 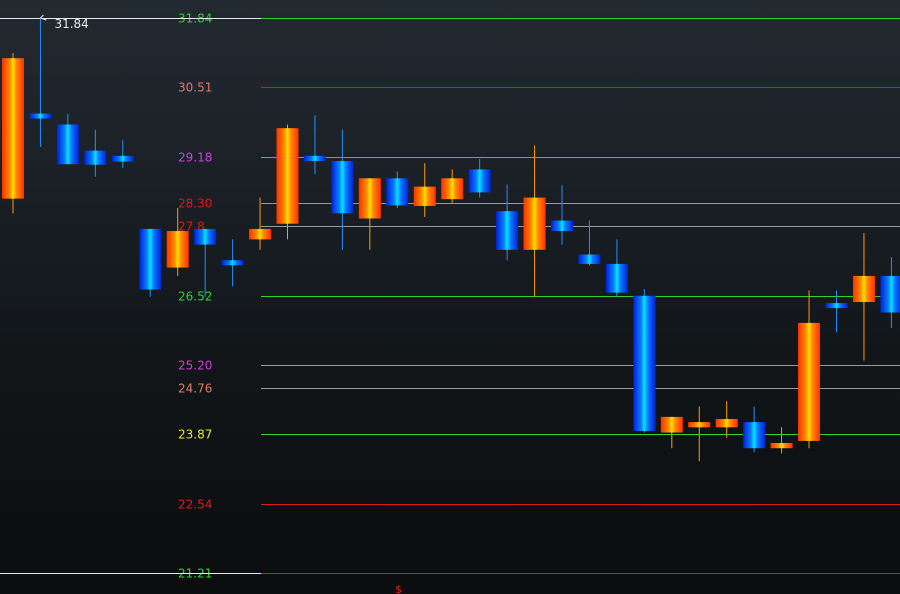 I want to click on level-label-2: 29.18, so click(x=195, y=158).